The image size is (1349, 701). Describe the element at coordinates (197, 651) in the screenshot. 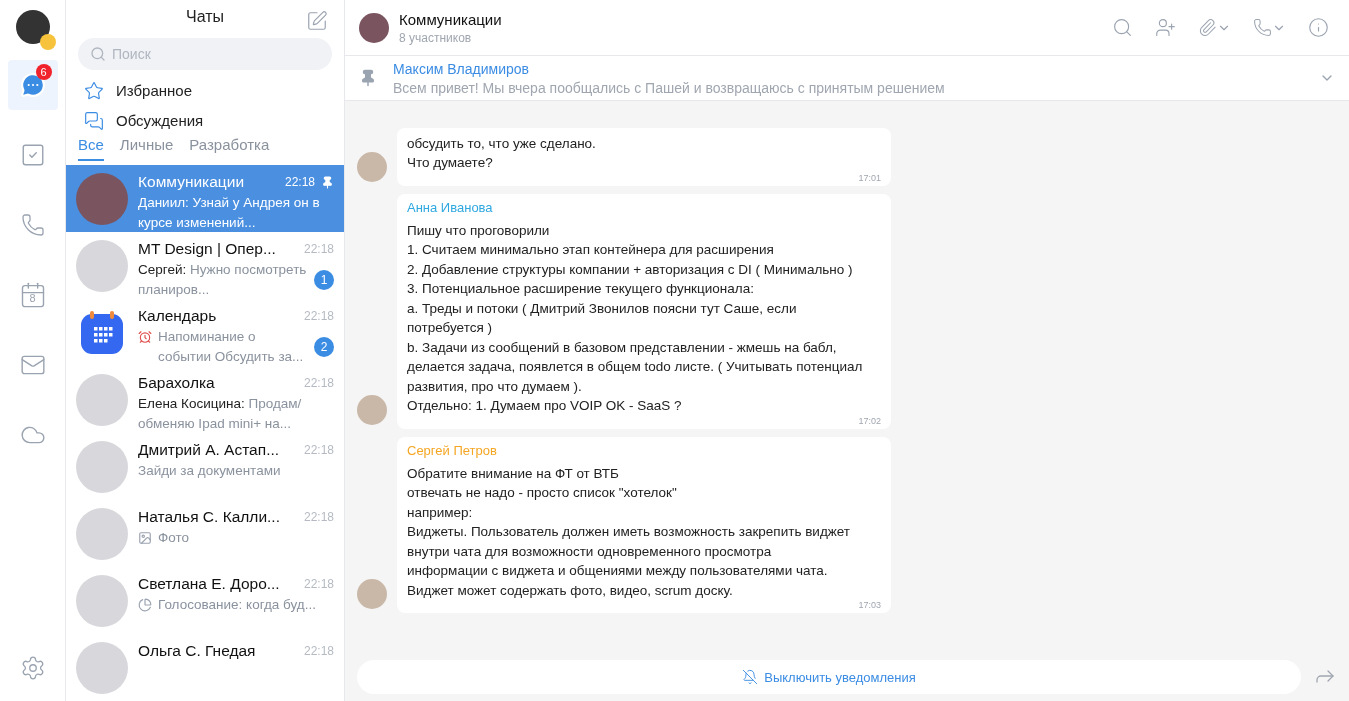

I see `chat-name: Ольга С. Гнедая` at that location.